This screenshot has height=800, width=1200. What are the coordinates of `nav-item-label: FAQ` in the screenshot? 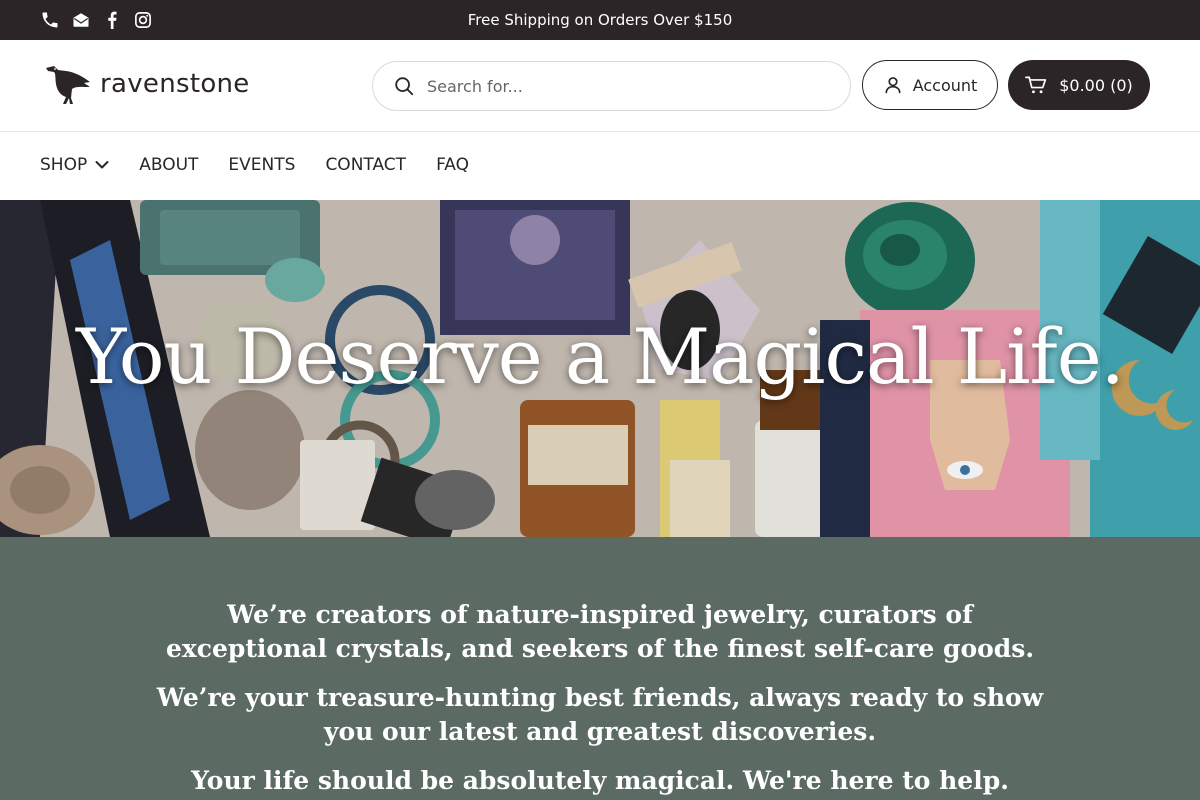 It's located at (452, 165).